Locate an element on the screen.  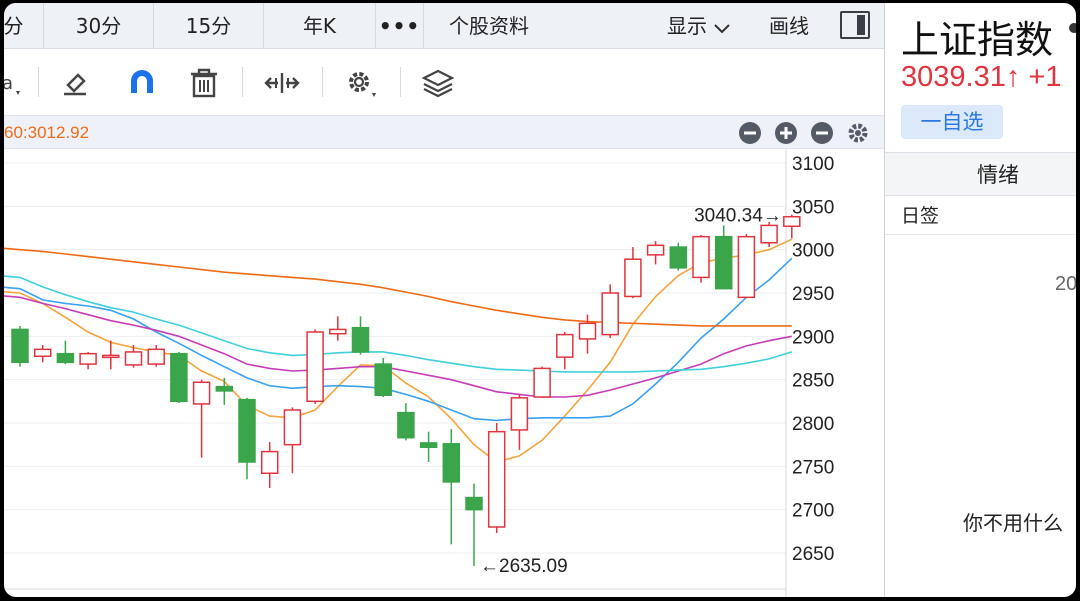
indicator-info-bar: 60:3012.92 is located at coordinates (444, 132).